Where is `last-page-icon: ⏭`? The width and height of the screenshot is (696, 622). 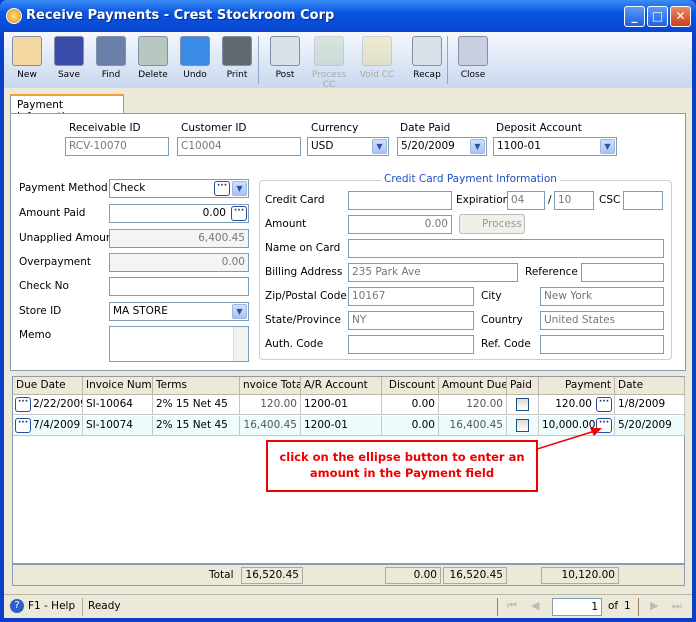 last-page-icon: ⏭ is located at coordinates (677, 606).